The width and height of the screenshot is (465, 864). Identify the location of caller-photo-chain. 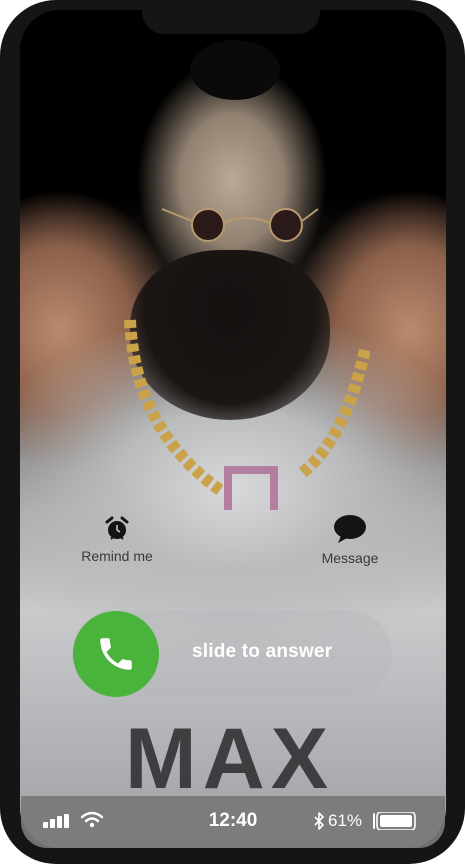
(247, 414).